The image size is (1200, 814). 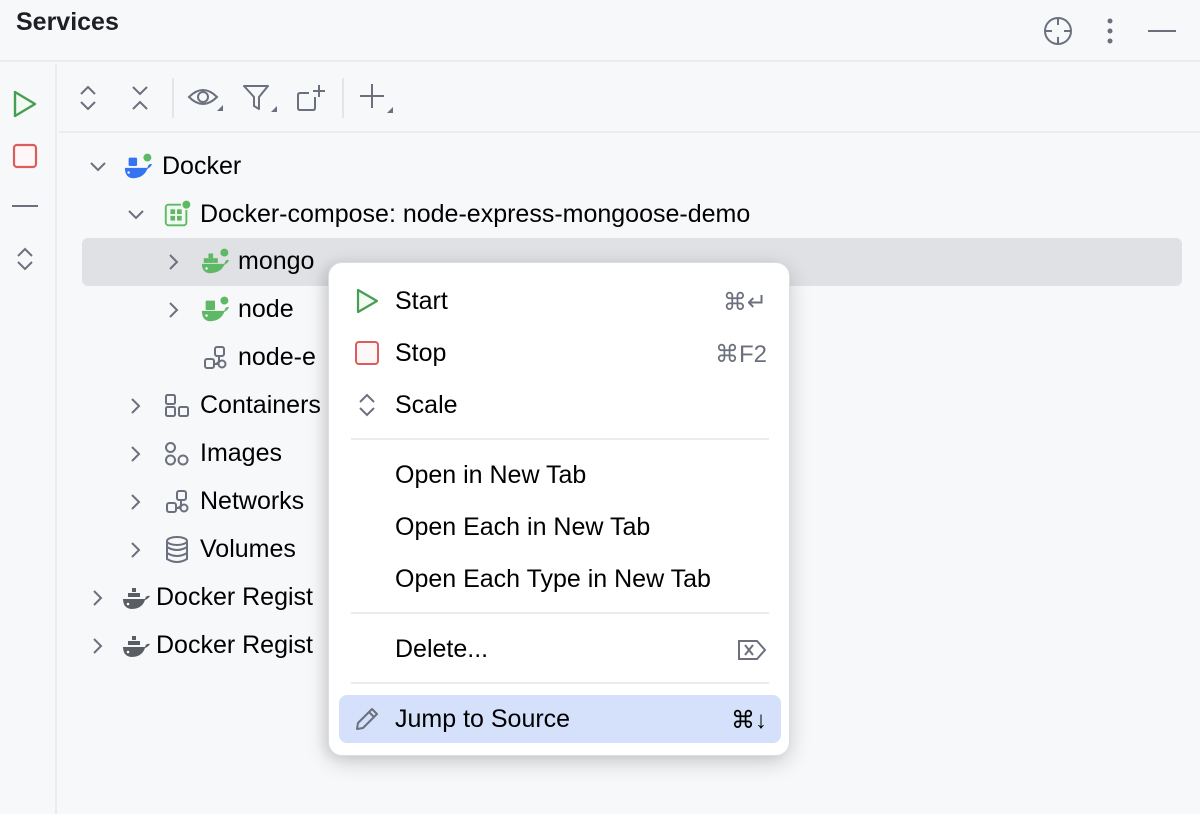 What do you see at coordinates (202, 166) in the screenshot?
I see `tree-item-label: Docker` at bounding box center [202, 166].